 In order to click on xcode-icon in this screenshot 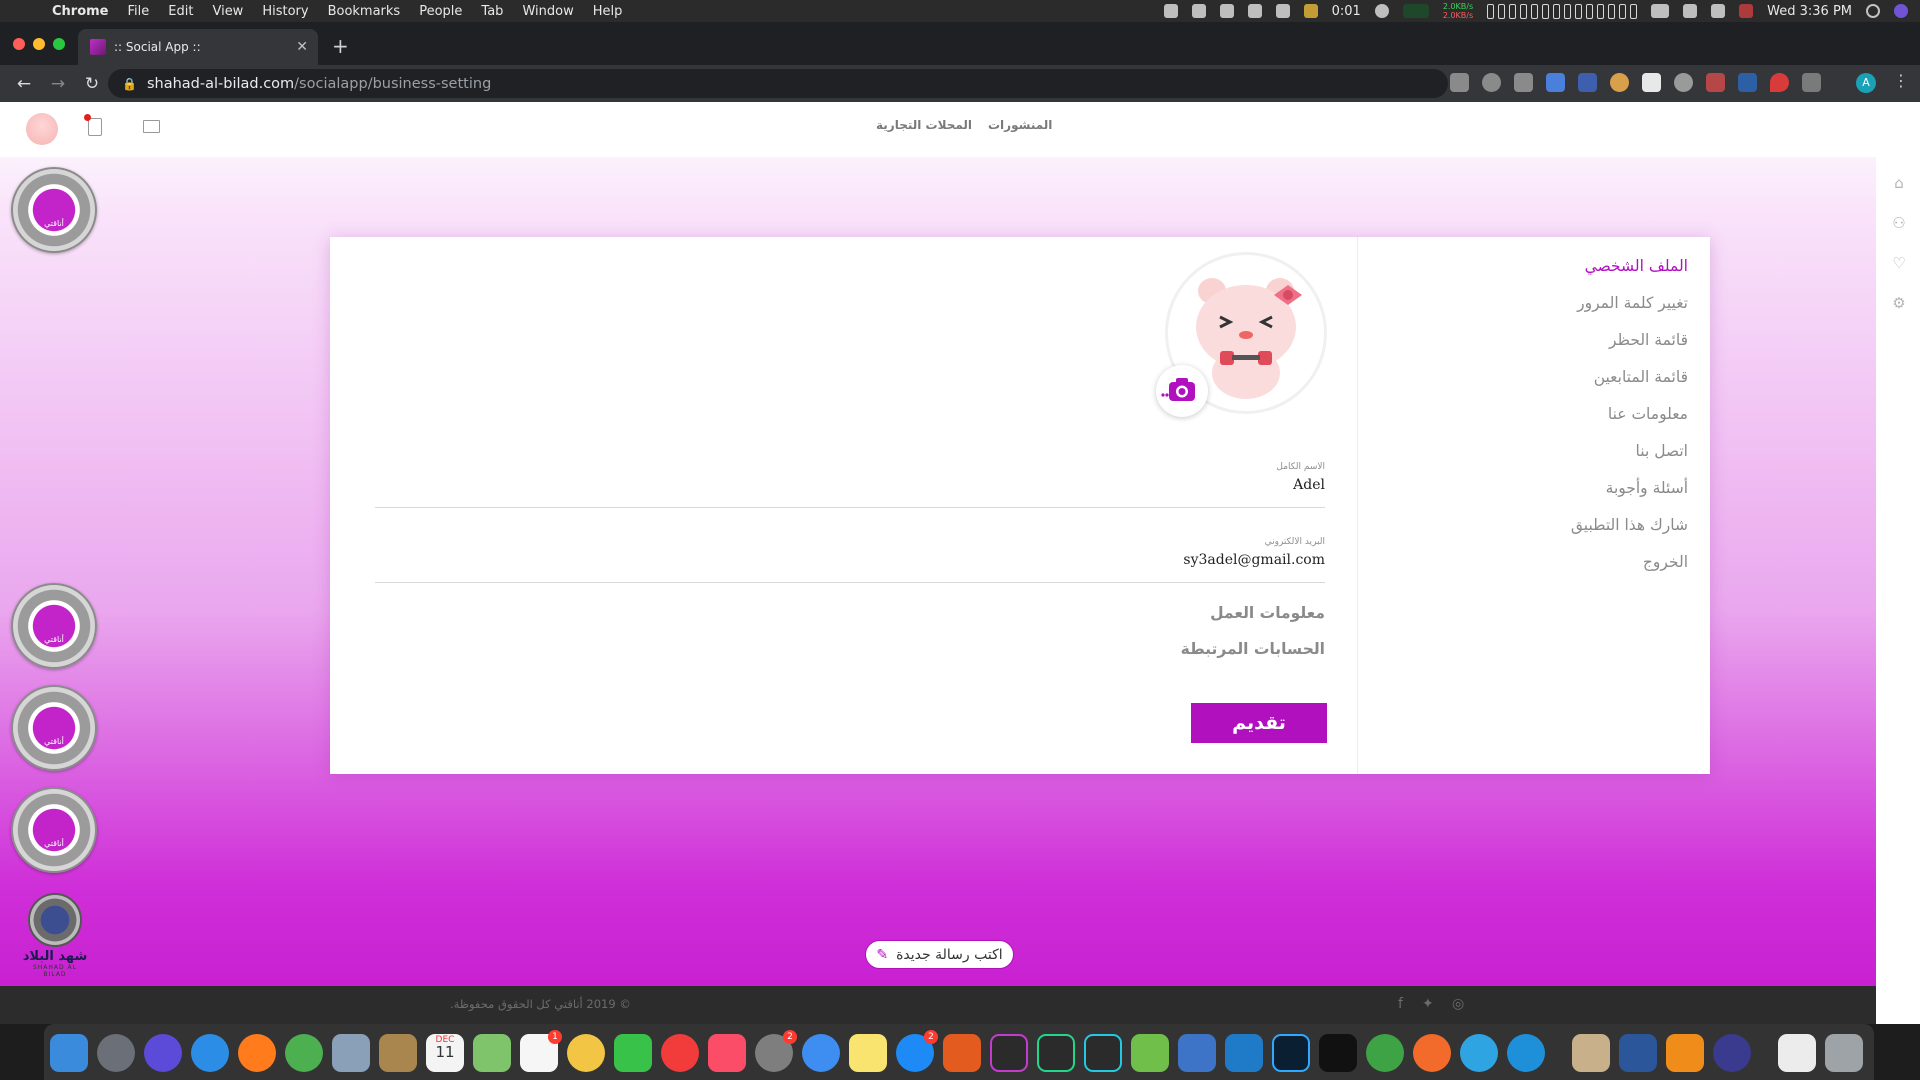, I will do `click(1197, 1053)`.